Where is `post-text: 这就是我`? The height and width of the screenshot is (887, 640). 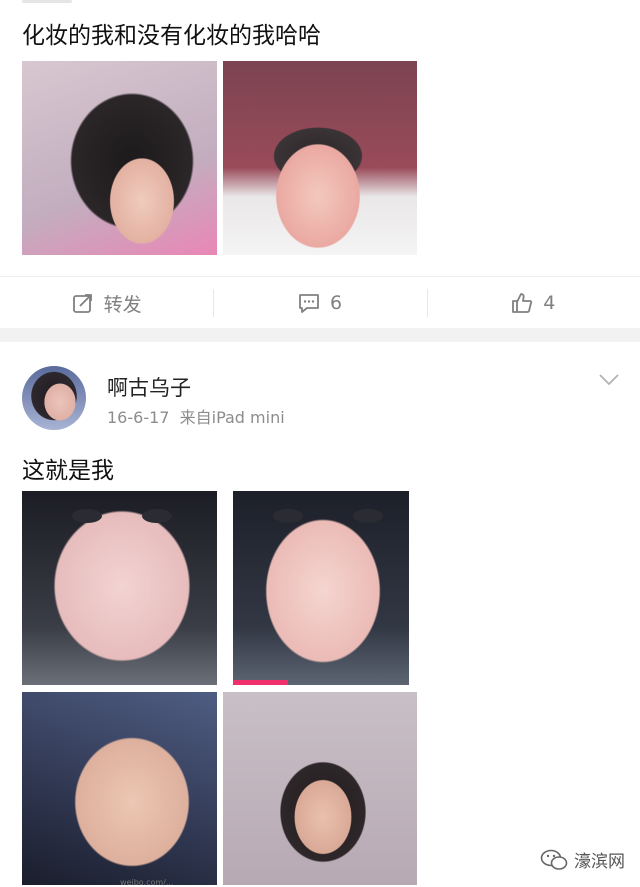 post-text: 这就是我 is located at coordinates (68, 471).